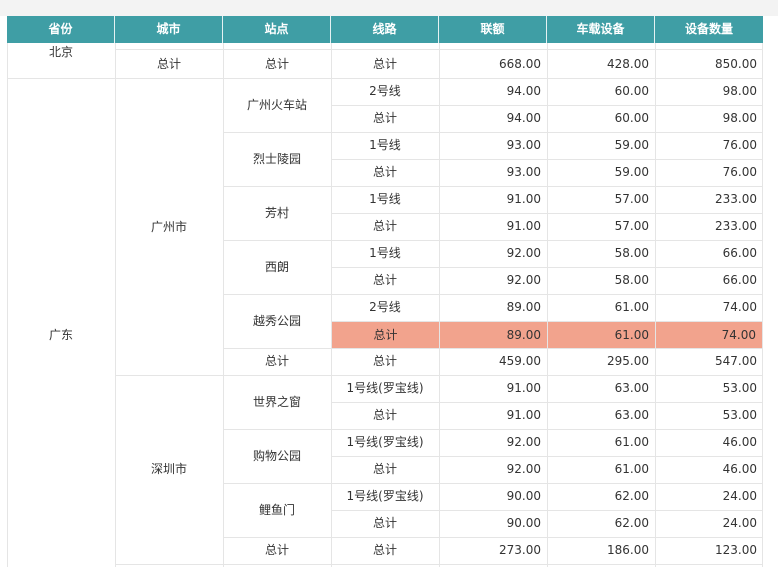 The image size is (778, 567). Describe the element at coordinates (493, 29) in the screenshot. I see `header-amount: 联额` at that location.